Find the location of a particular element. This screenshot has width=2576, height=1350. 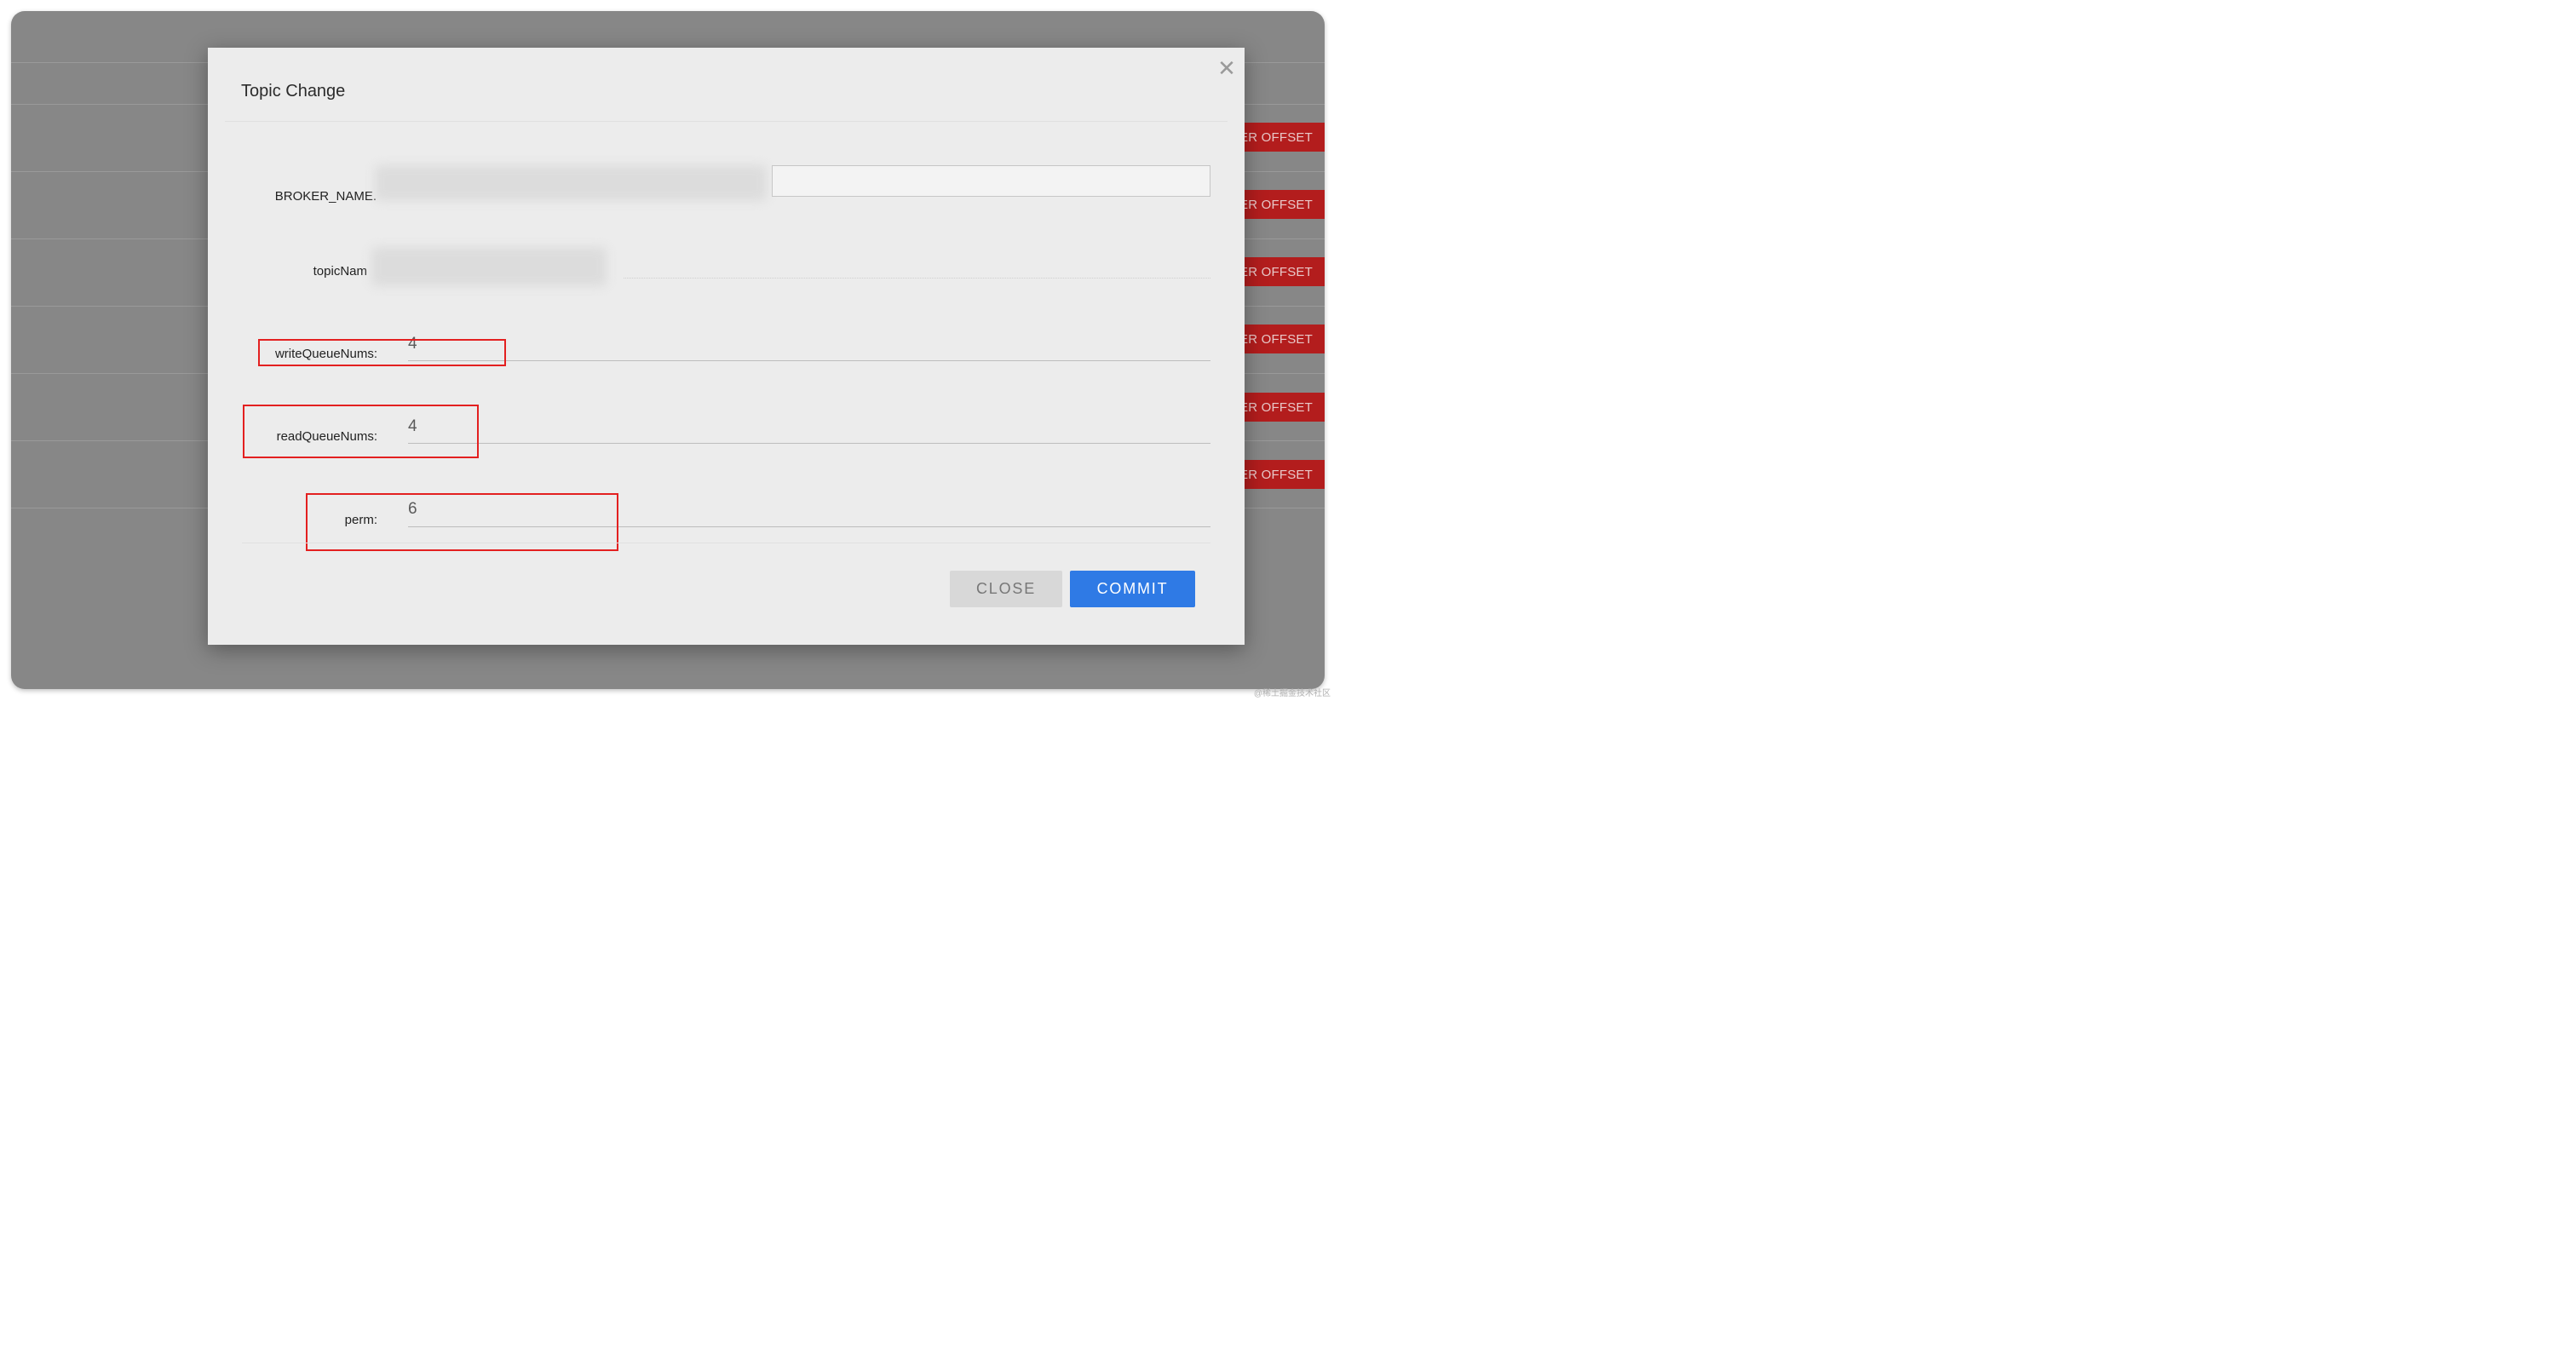

dialog-header-divider is located at coordinates (727, 122).